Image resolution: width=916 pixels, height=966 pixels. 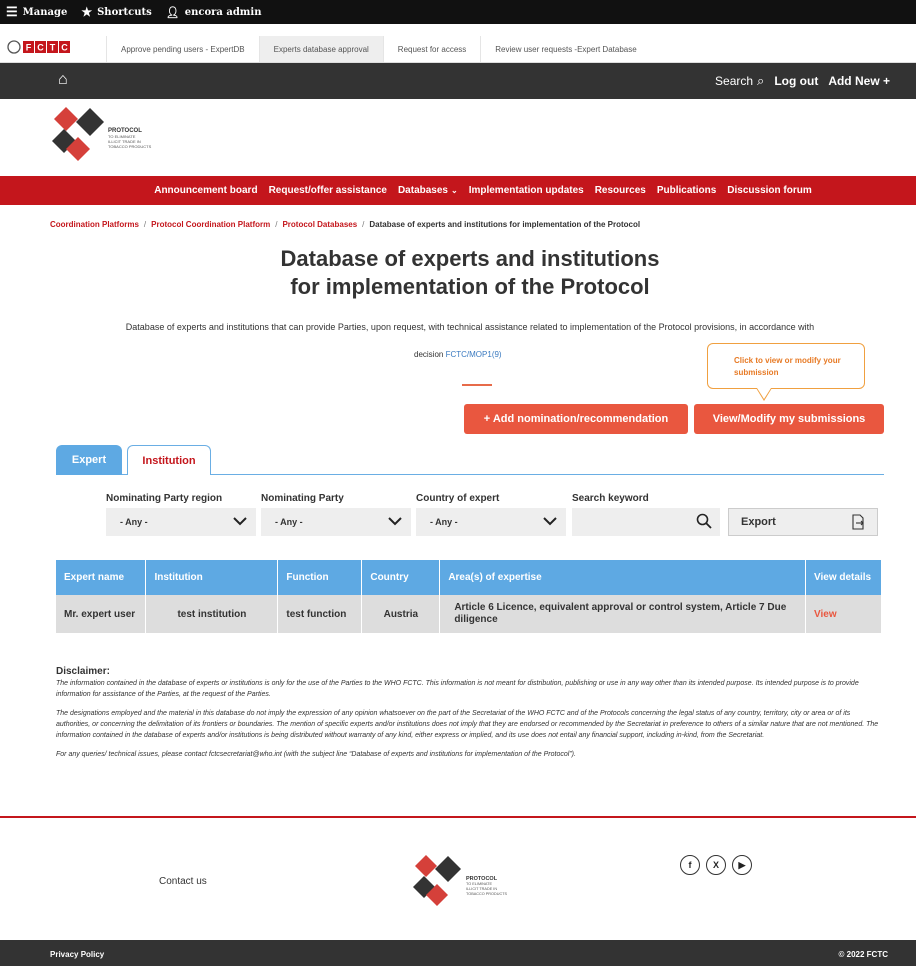 What do you see at coordinates (214, 12) in the screenshot?
I see `user-menu: 👤︎ encora admin` at bounding box center [214, 12].